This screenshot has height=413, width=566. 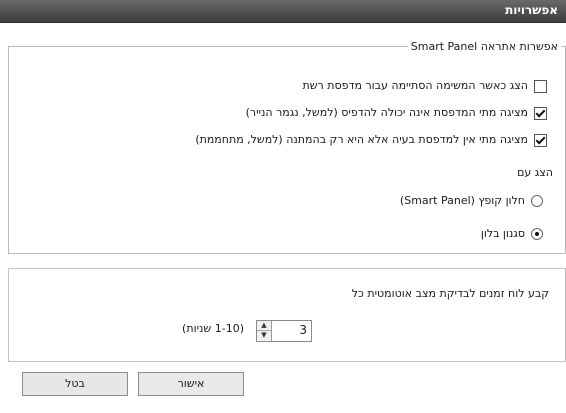 I want to click on job-finished-checkbox, so click(x=540, y=86).